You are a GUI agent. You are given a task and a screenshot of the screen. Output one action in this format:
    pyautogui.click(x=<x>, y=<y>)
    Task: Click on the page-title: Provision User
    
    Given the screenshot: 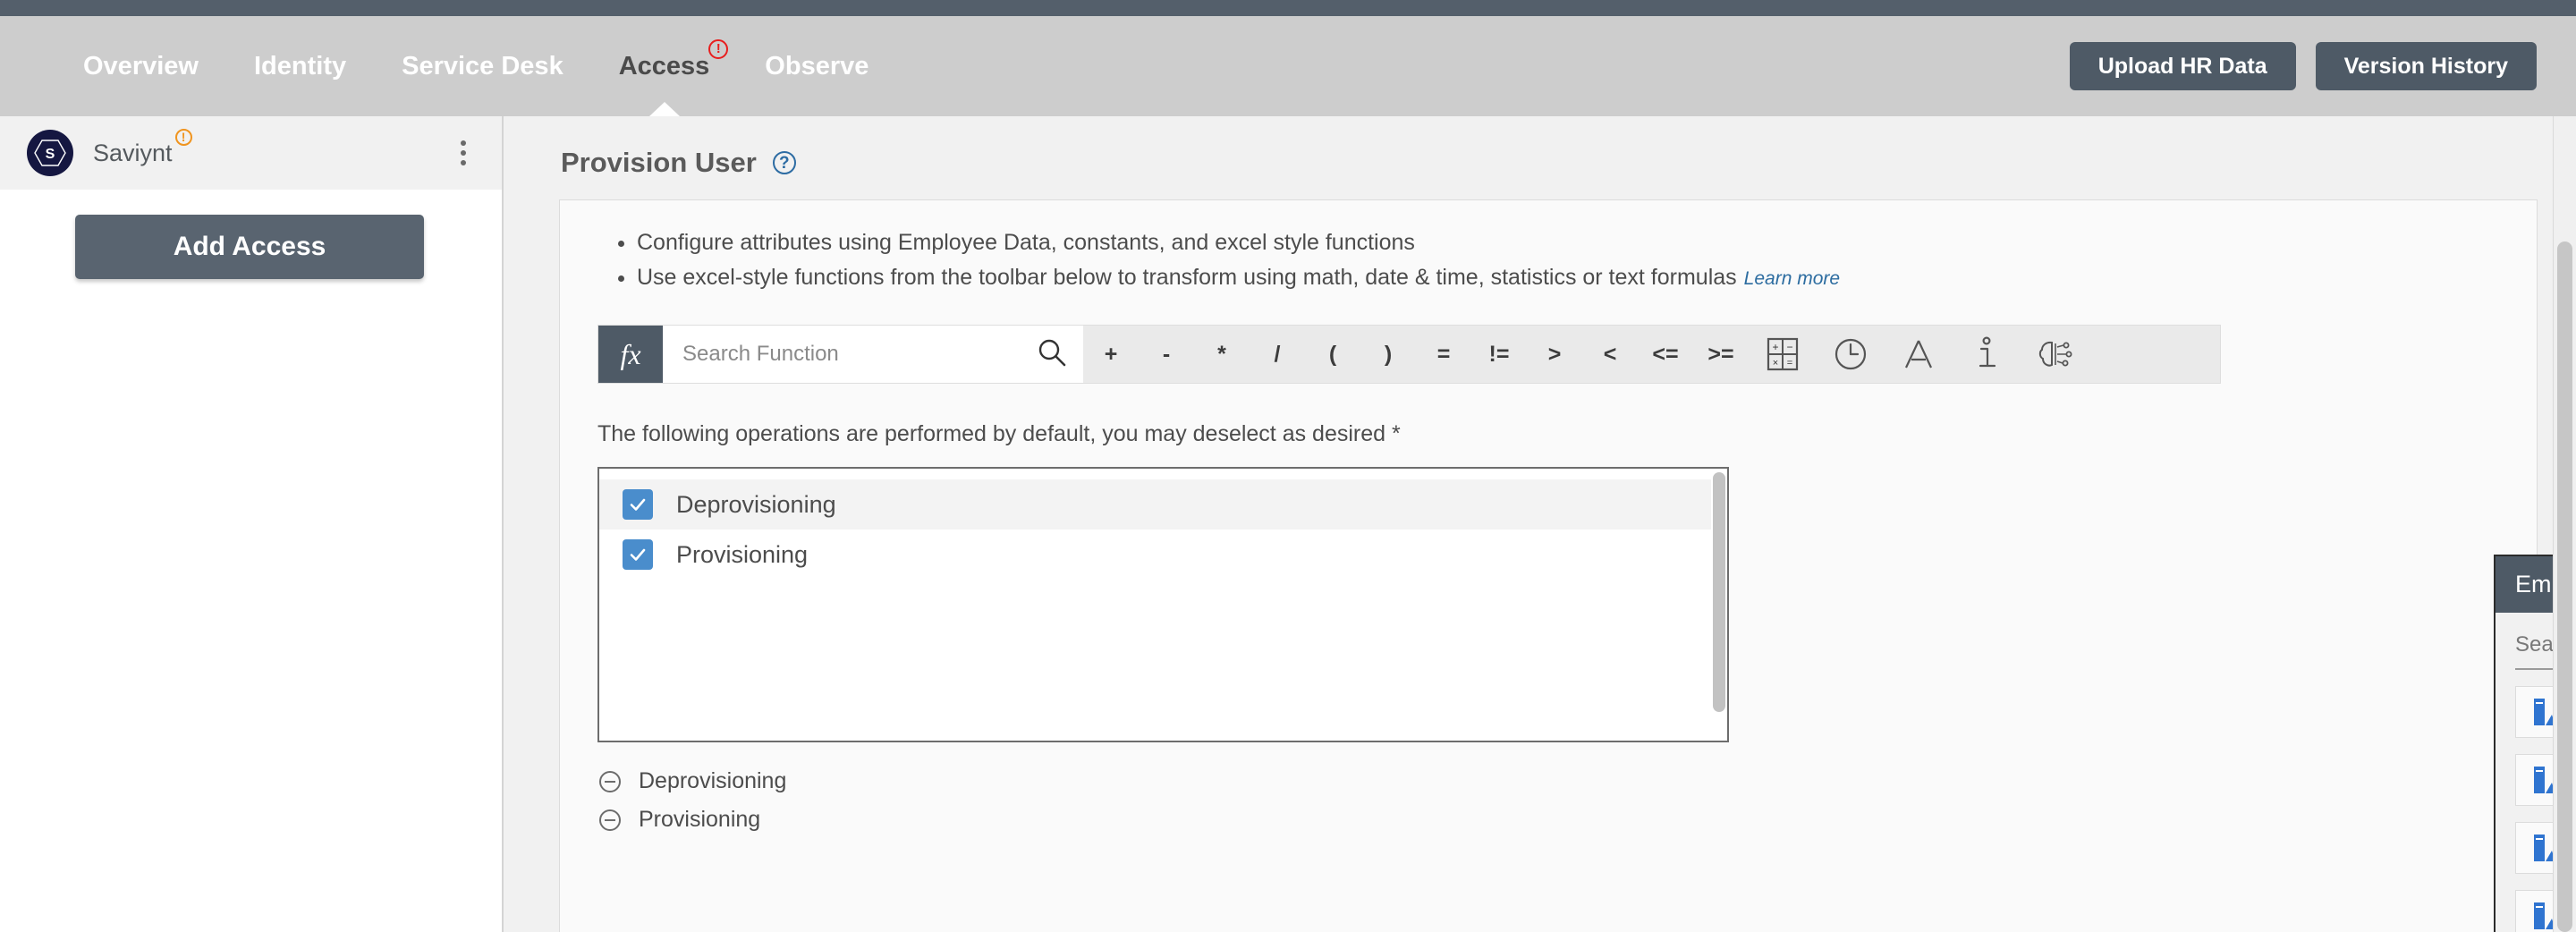 What is the action you would take?
    pyautogui.click(x=659, y=162)
    